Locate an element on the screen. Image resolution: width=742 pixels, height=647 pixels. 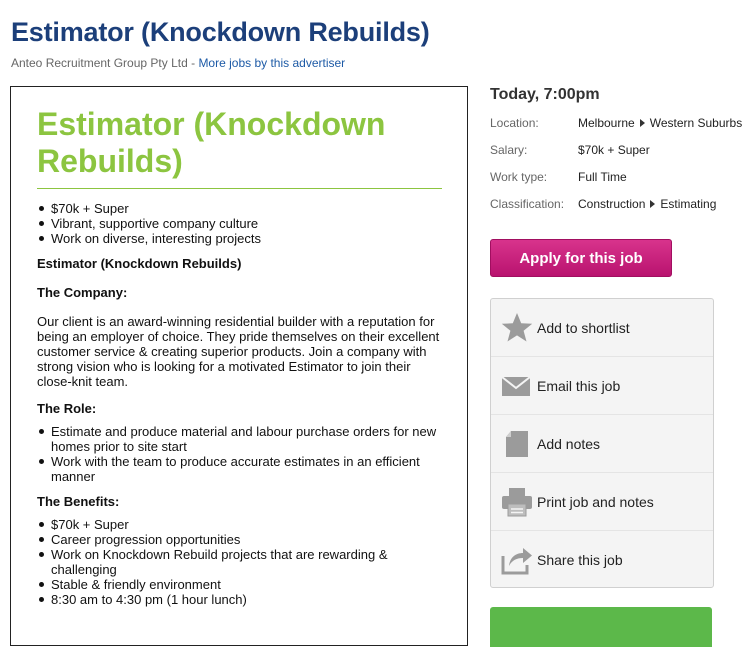
page-title: Estimator (Knockdown Rebuilds) is located at coordinates (220, 32).